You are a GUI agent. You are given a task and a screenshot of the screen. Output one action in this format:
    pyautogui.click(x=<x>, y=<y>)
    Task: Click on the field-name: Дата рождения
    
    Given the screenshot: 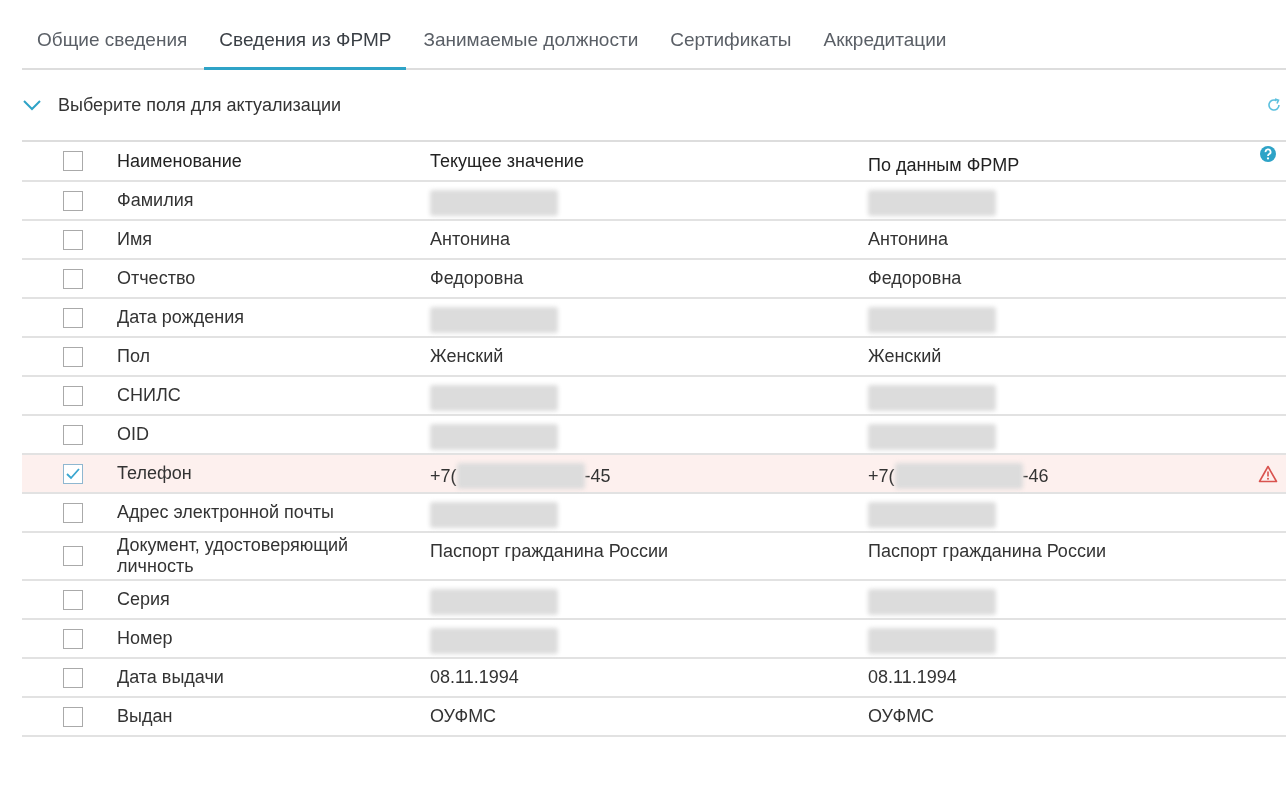 What is the action you would take?
    pyautogui.click(x=181, y=317)
    